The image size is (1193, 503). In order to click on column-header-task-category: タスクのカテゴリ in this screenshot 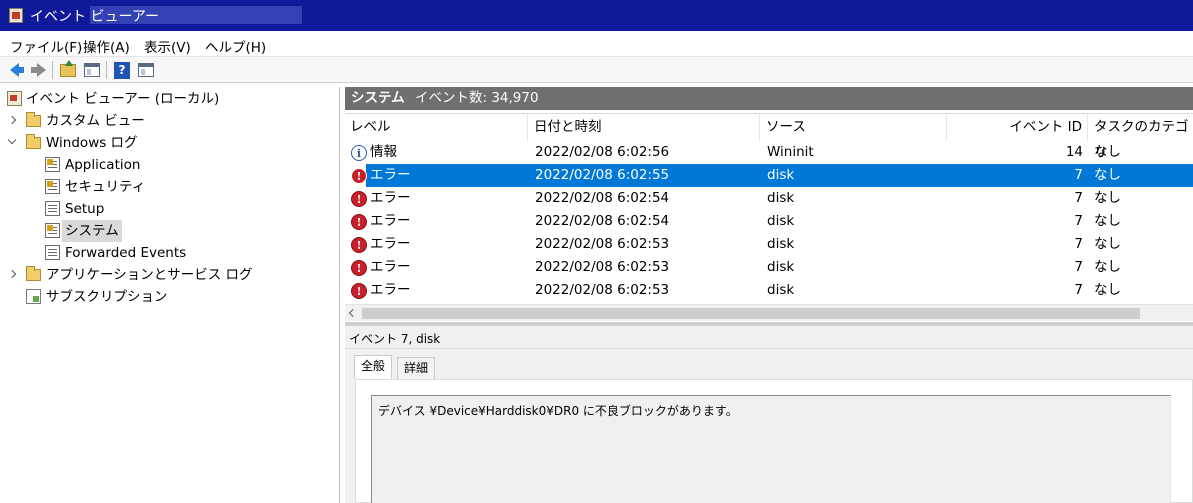, I will do `click(1141, 137)`.